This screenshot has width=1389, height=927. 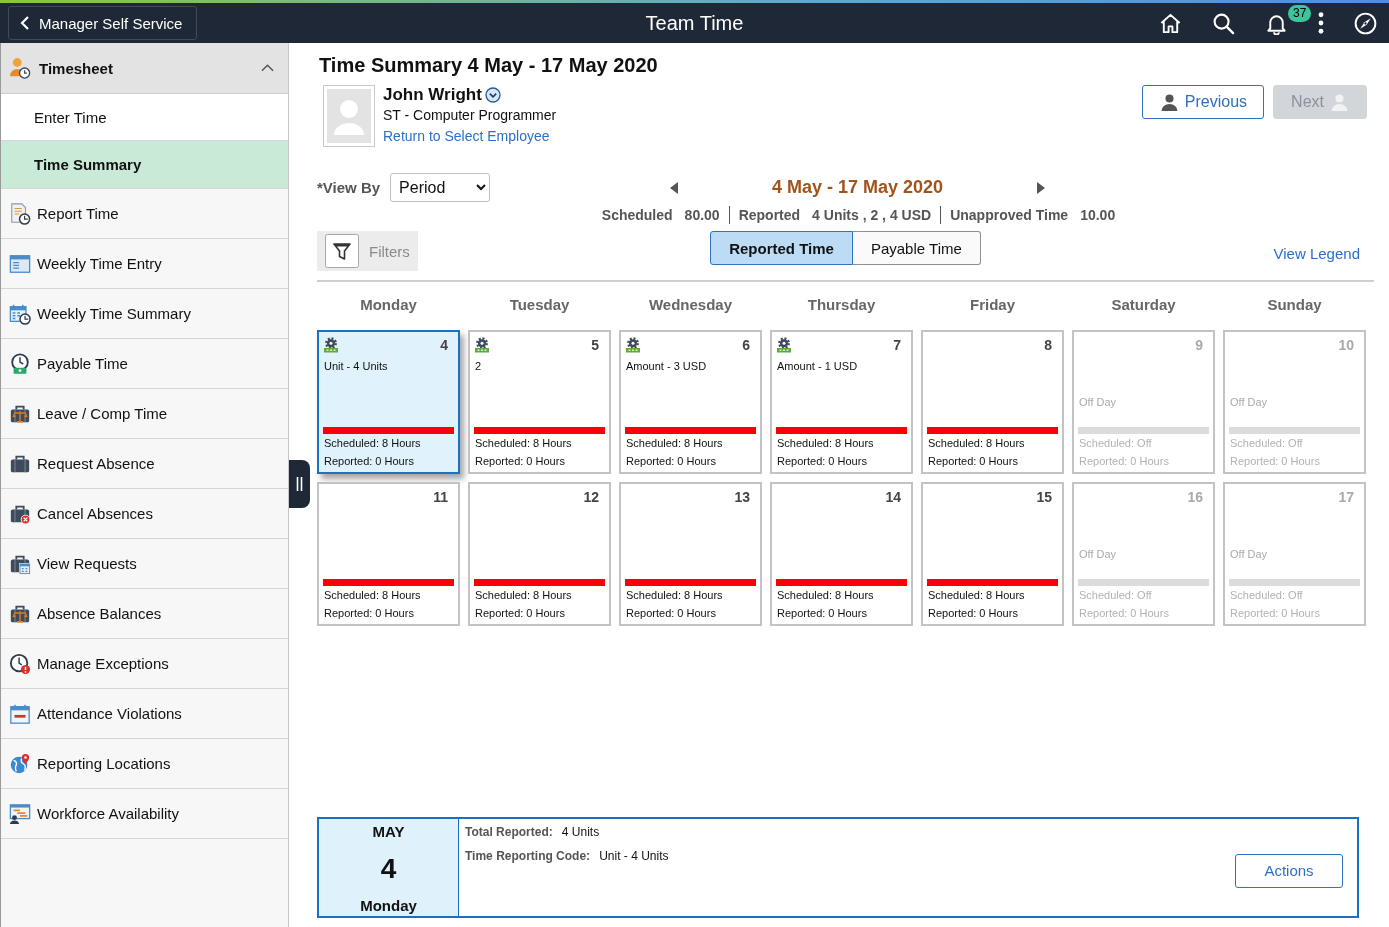 I want to click on weekday-header: Monday, so click(x=388, y=305).